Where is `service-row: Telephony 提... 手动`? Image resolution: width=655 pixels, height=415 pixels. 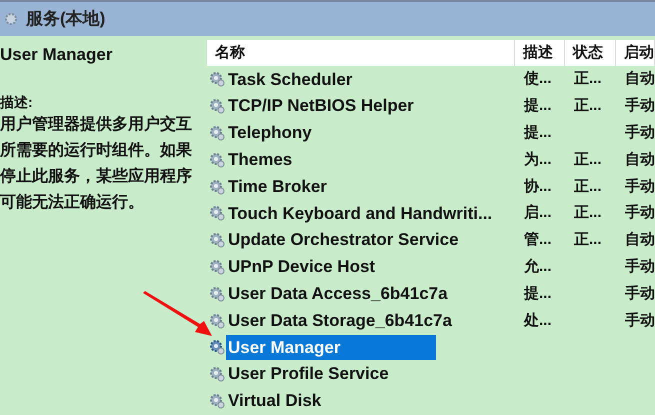 service-row: Telephony 提... 手动 is located at coordinates (431, 133).